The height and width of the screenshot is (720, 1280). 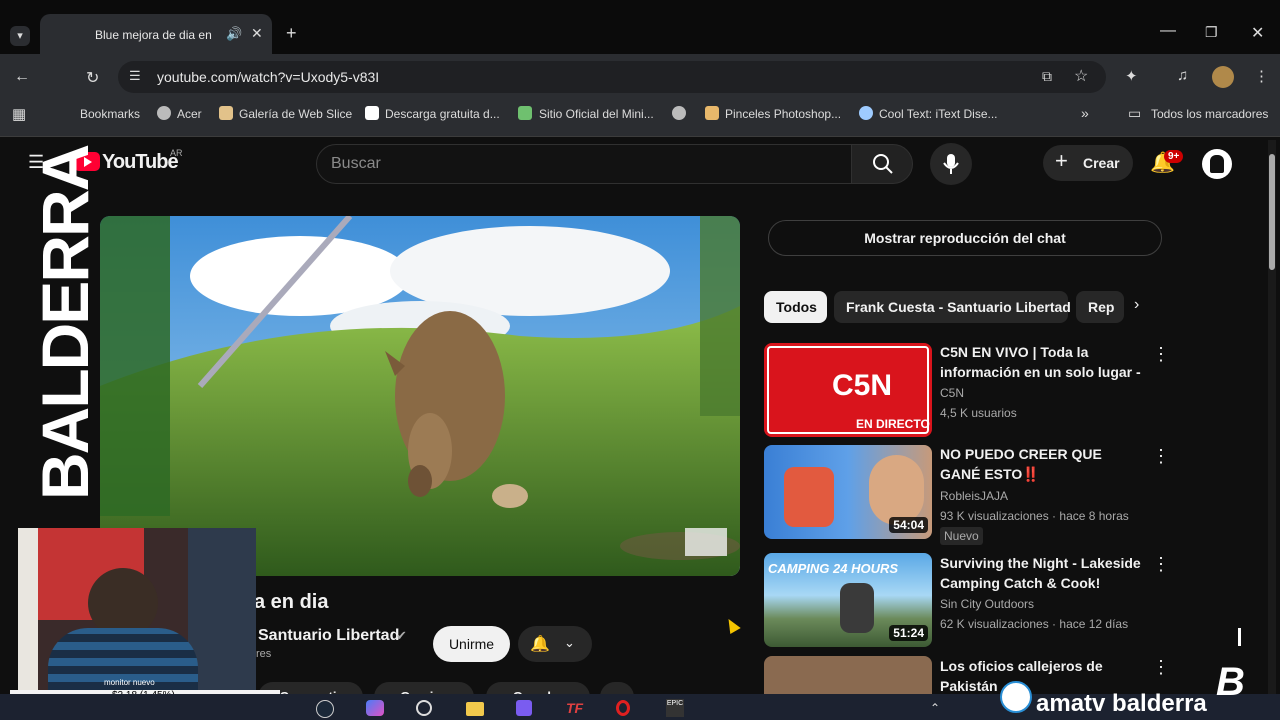 I want to click on rec-meta: 4,5 K usuarios, so click(x=978, y=413).